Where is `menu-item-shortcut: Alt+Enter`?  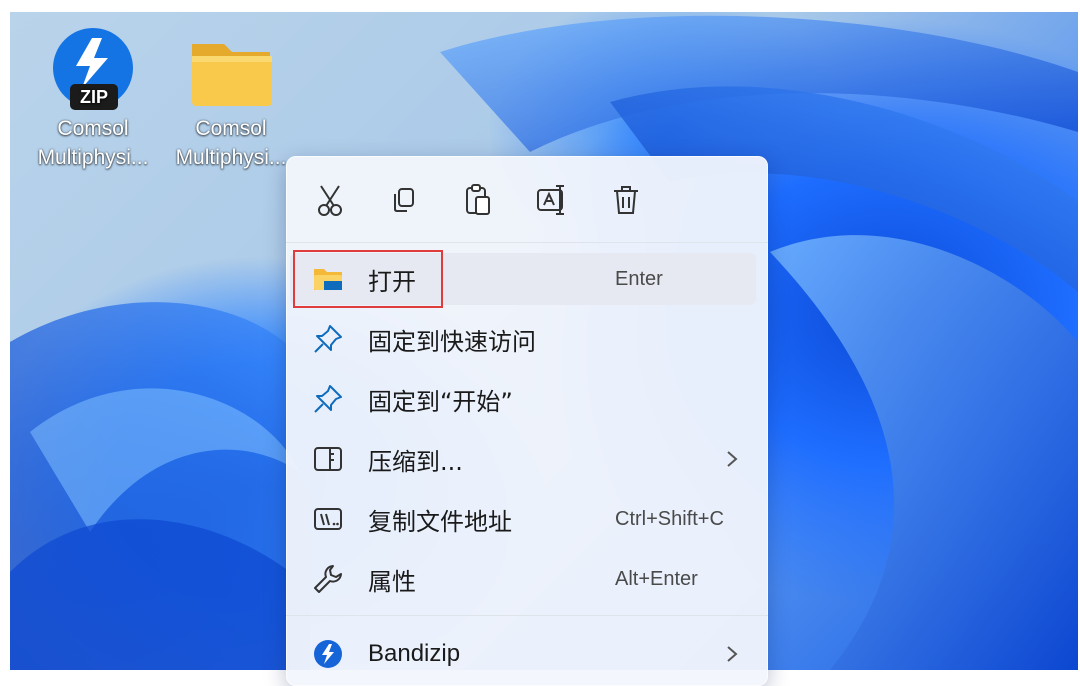
menu-item-shortcut: Alt+Enter is located at coordinates (656, 578).